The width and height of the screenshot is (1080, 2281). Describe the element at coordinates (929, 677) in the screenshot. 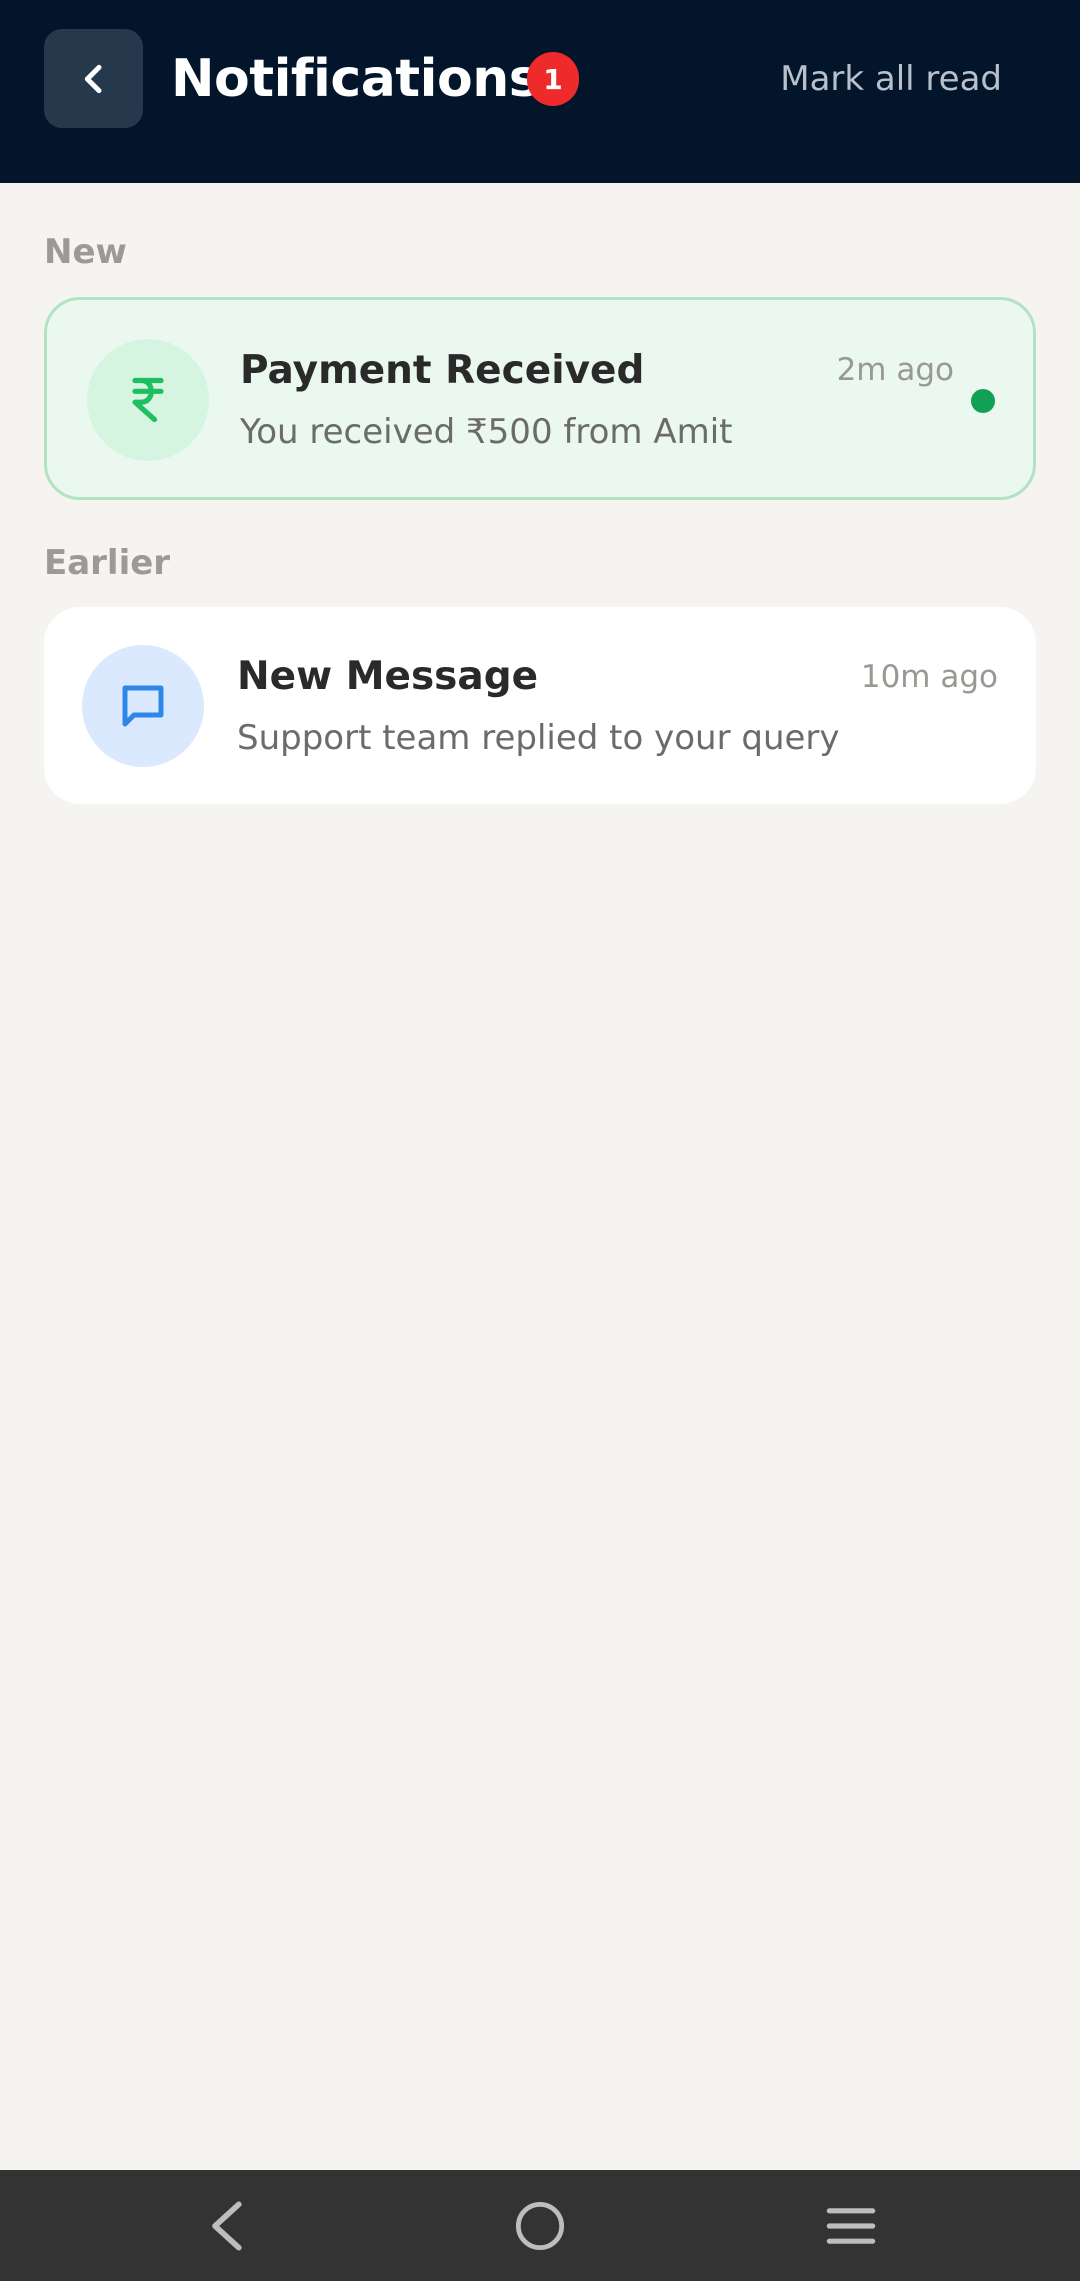

I see `notification-time: 10m ago` at that location.